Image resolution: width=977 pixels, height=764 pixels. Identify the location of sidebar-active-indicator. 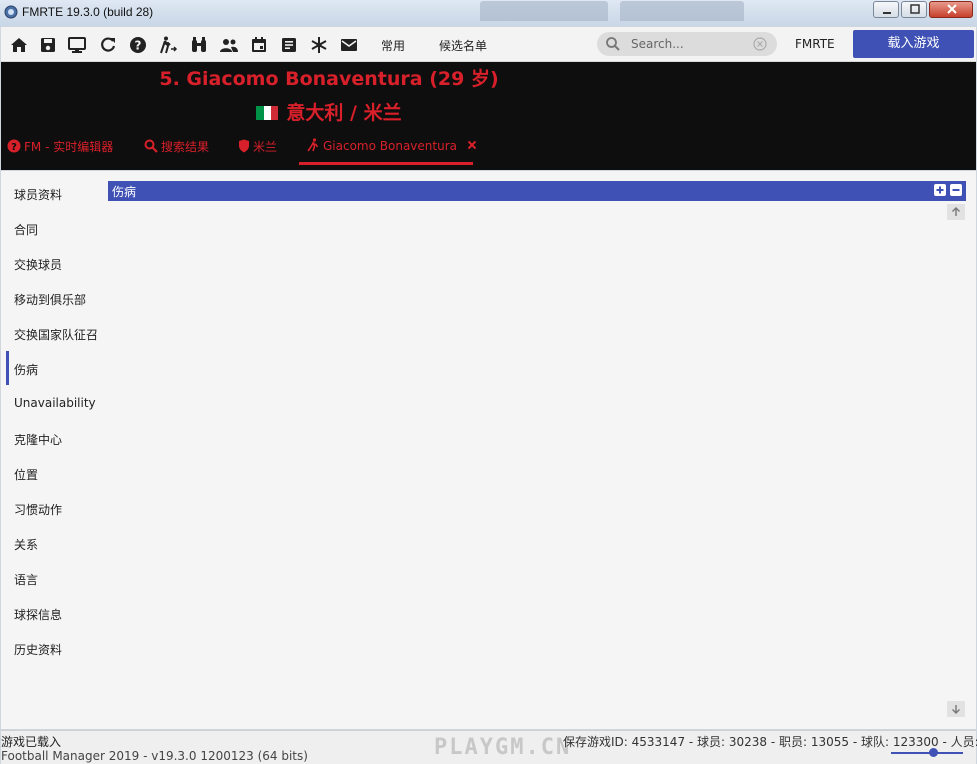
(7, 368).